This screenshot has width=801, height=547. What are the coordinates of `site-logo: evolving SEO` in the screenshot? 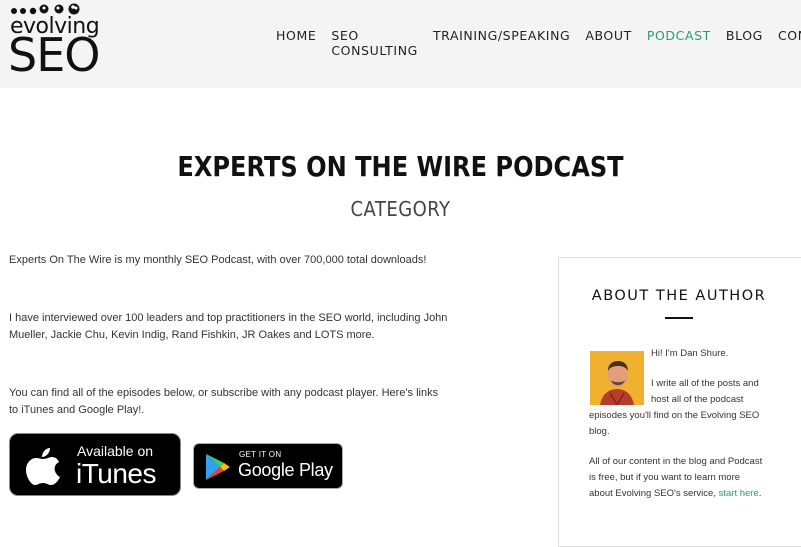 It's located at (53, 42).